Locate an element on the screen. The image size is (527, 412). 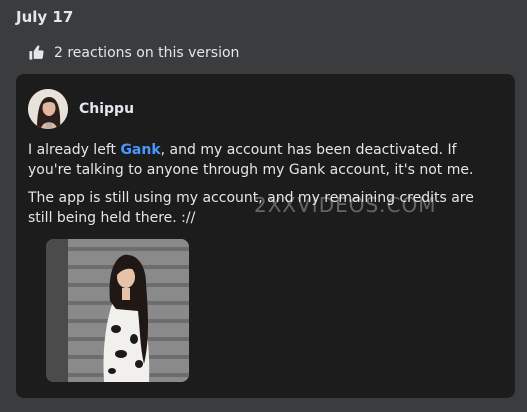
date-heading: July 17 is located at coordinates (45, 17).